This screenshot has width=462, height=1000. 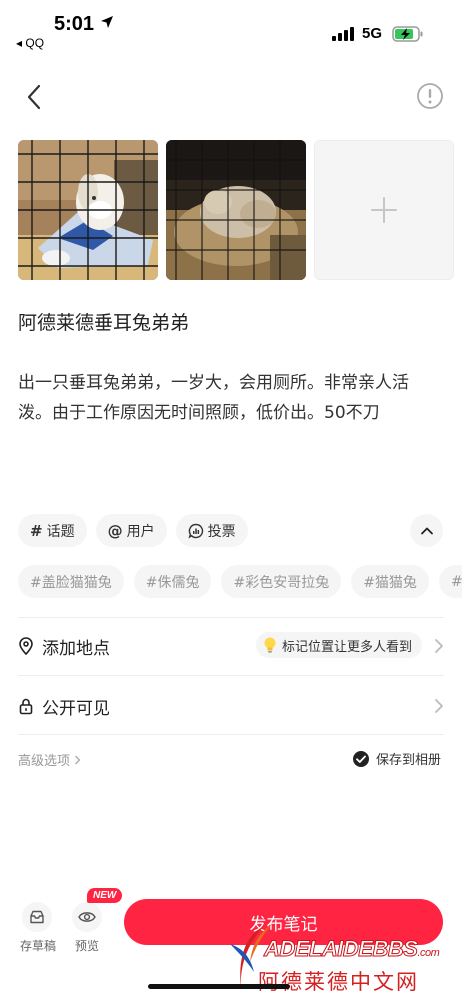 What do you see at coordinates (195, 531) in the screenshot?
I see `vote-bubble-icon` at bounding box center [195, 531].